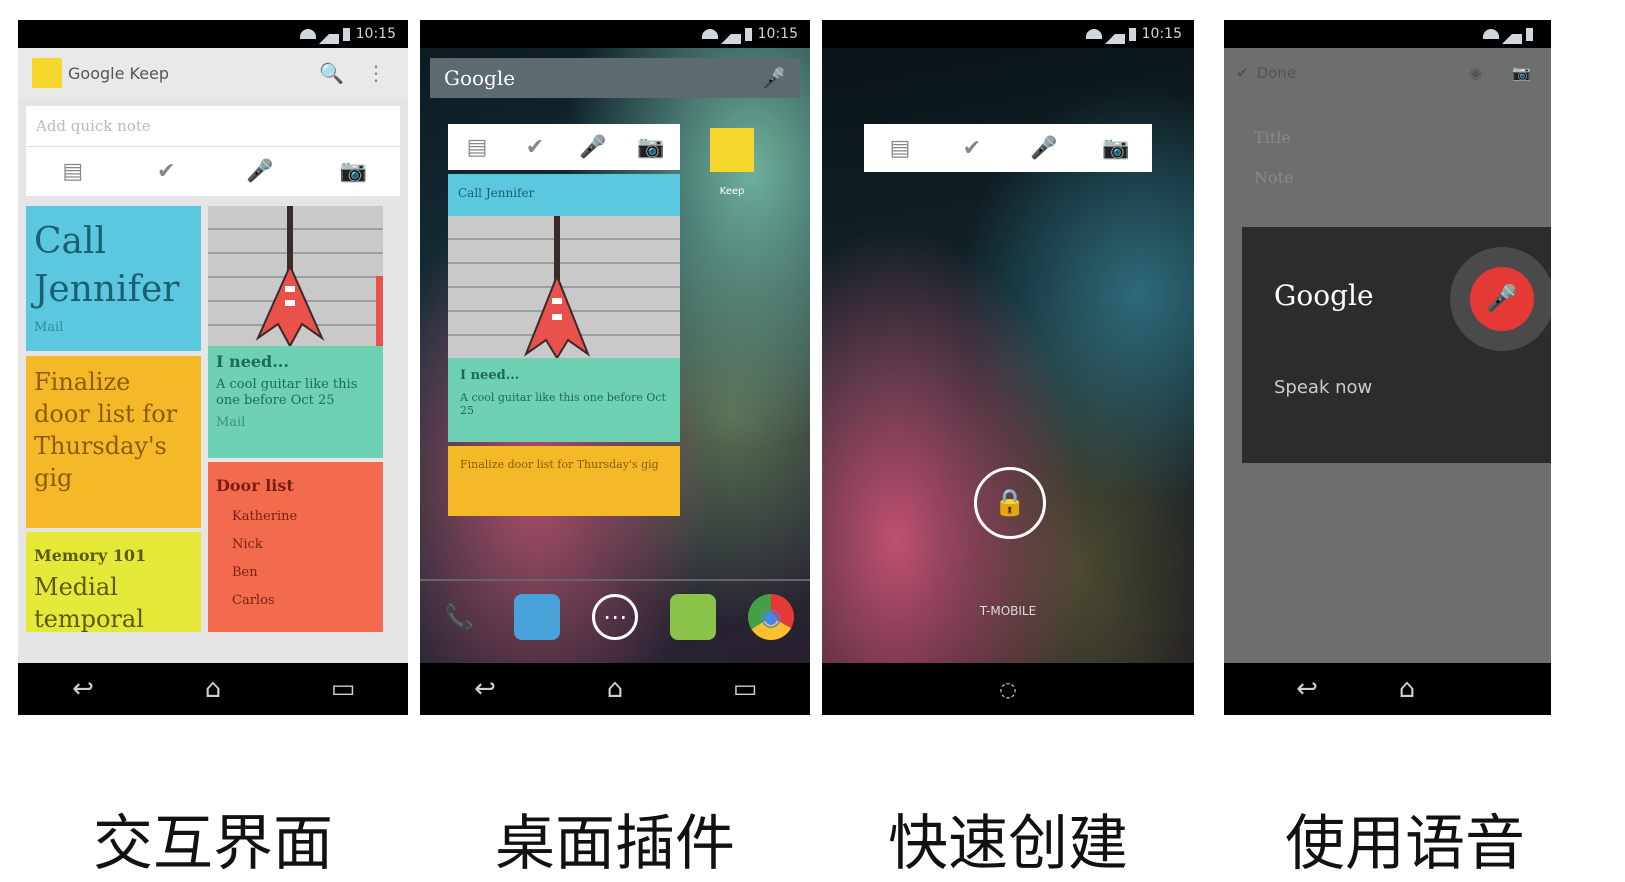 The height and width of the screenshot is (882, 1625). I want to click on action-bar: Google Keep 🔍 ⋮, so click(213, 73).